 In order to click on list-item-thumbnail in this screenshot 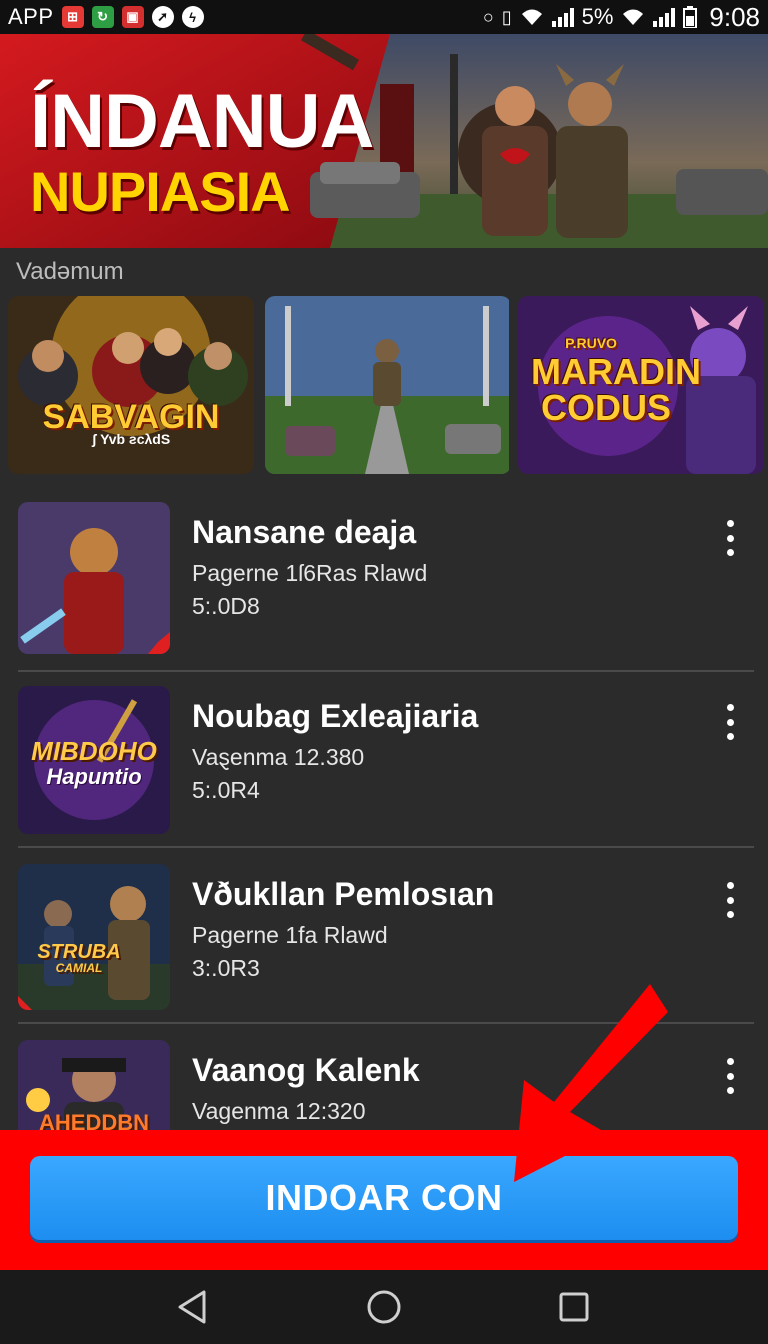, I will do `click(94, 578)`.